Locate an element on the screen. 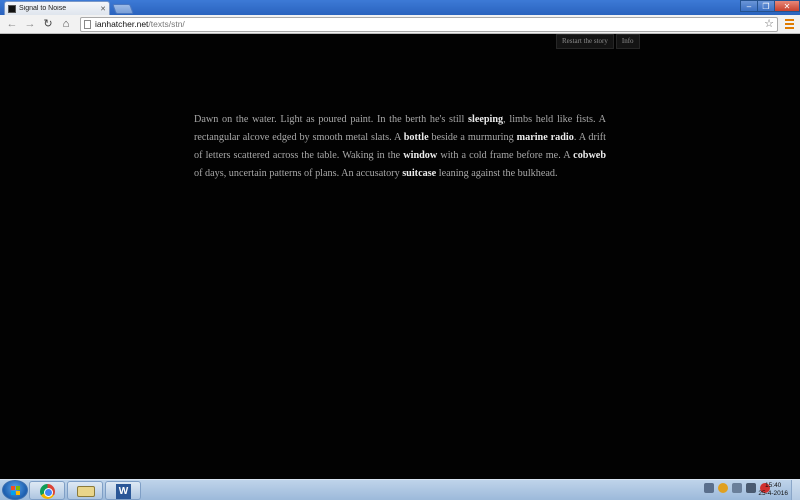  address-bar: ianhatcher.net/texts/stn/ ☆ is located at coordinates (429, 24).